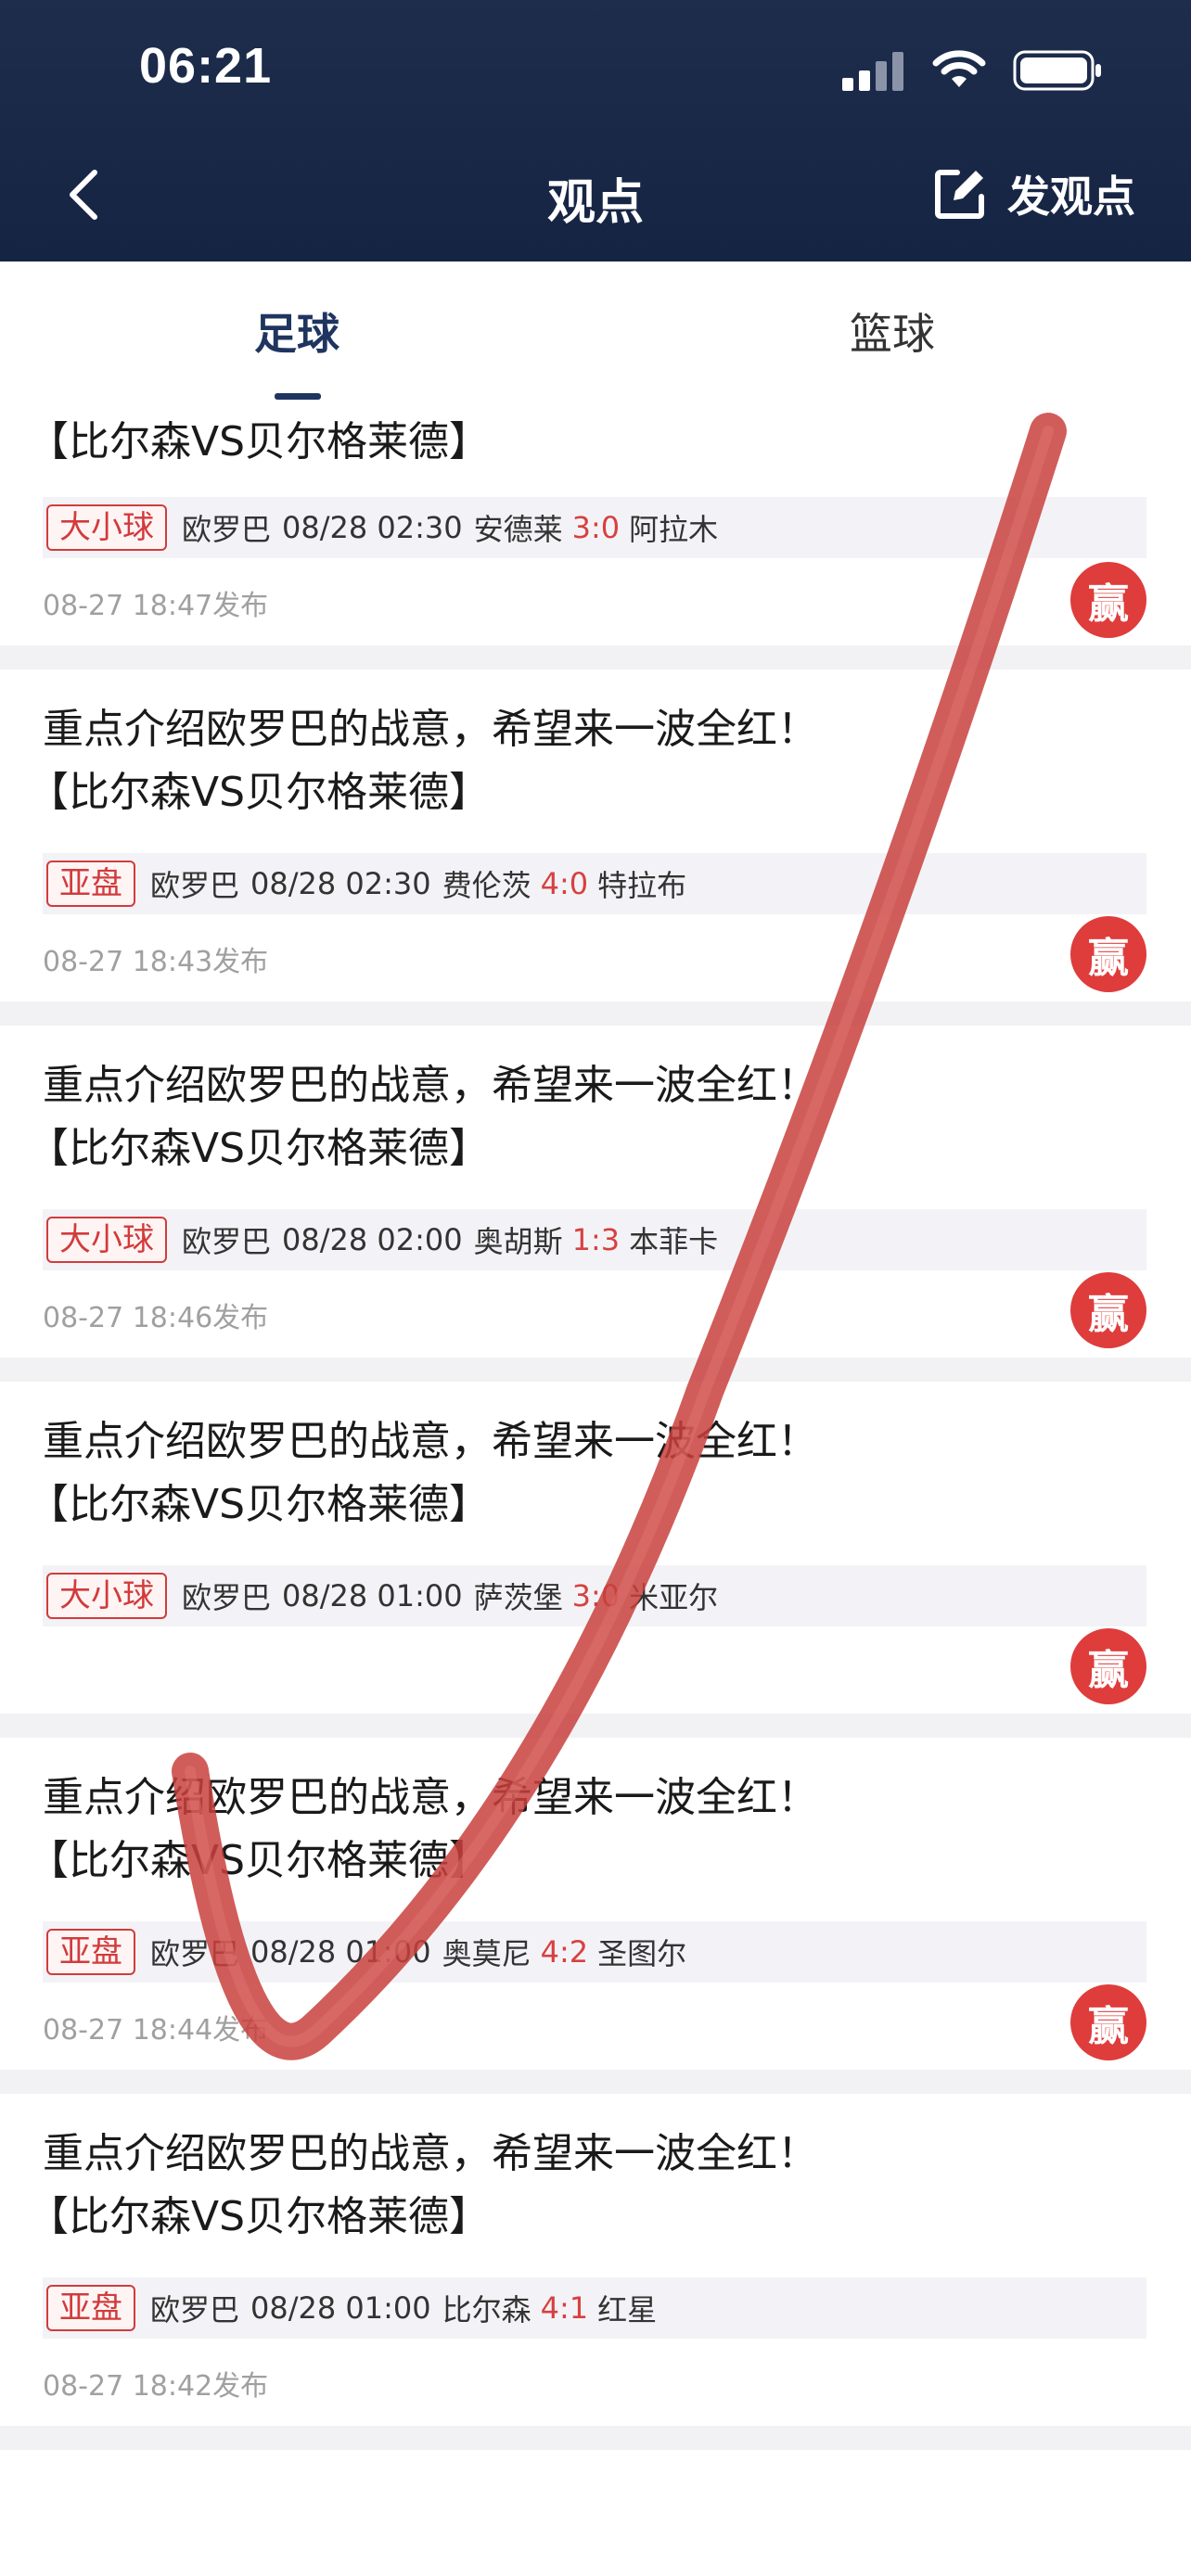 This screenshot has width=1191, height=2576. Describe the element at coordinates (156, 606) in the screenshot. I see `post-time: 08-27 18:47发布` at that location.